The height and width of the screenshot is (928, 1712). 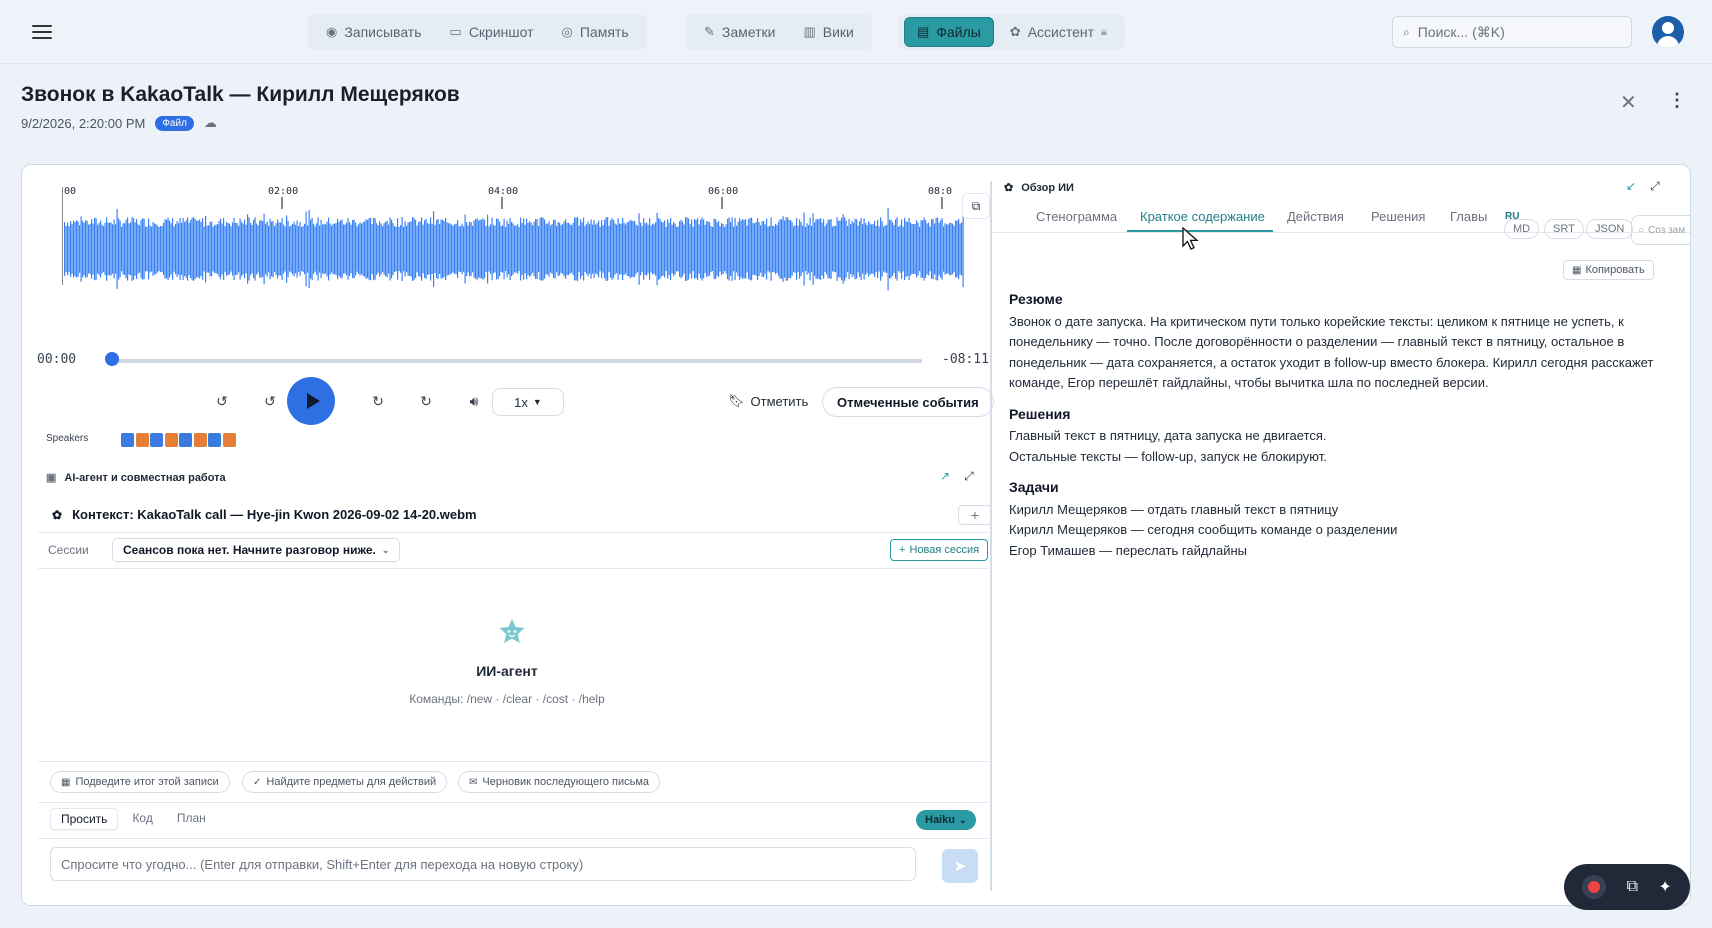 What do you see at coordinates (142, 819) in the screenshot?
I see `mode-code-tab: Код` at bounding box center [142, 819].